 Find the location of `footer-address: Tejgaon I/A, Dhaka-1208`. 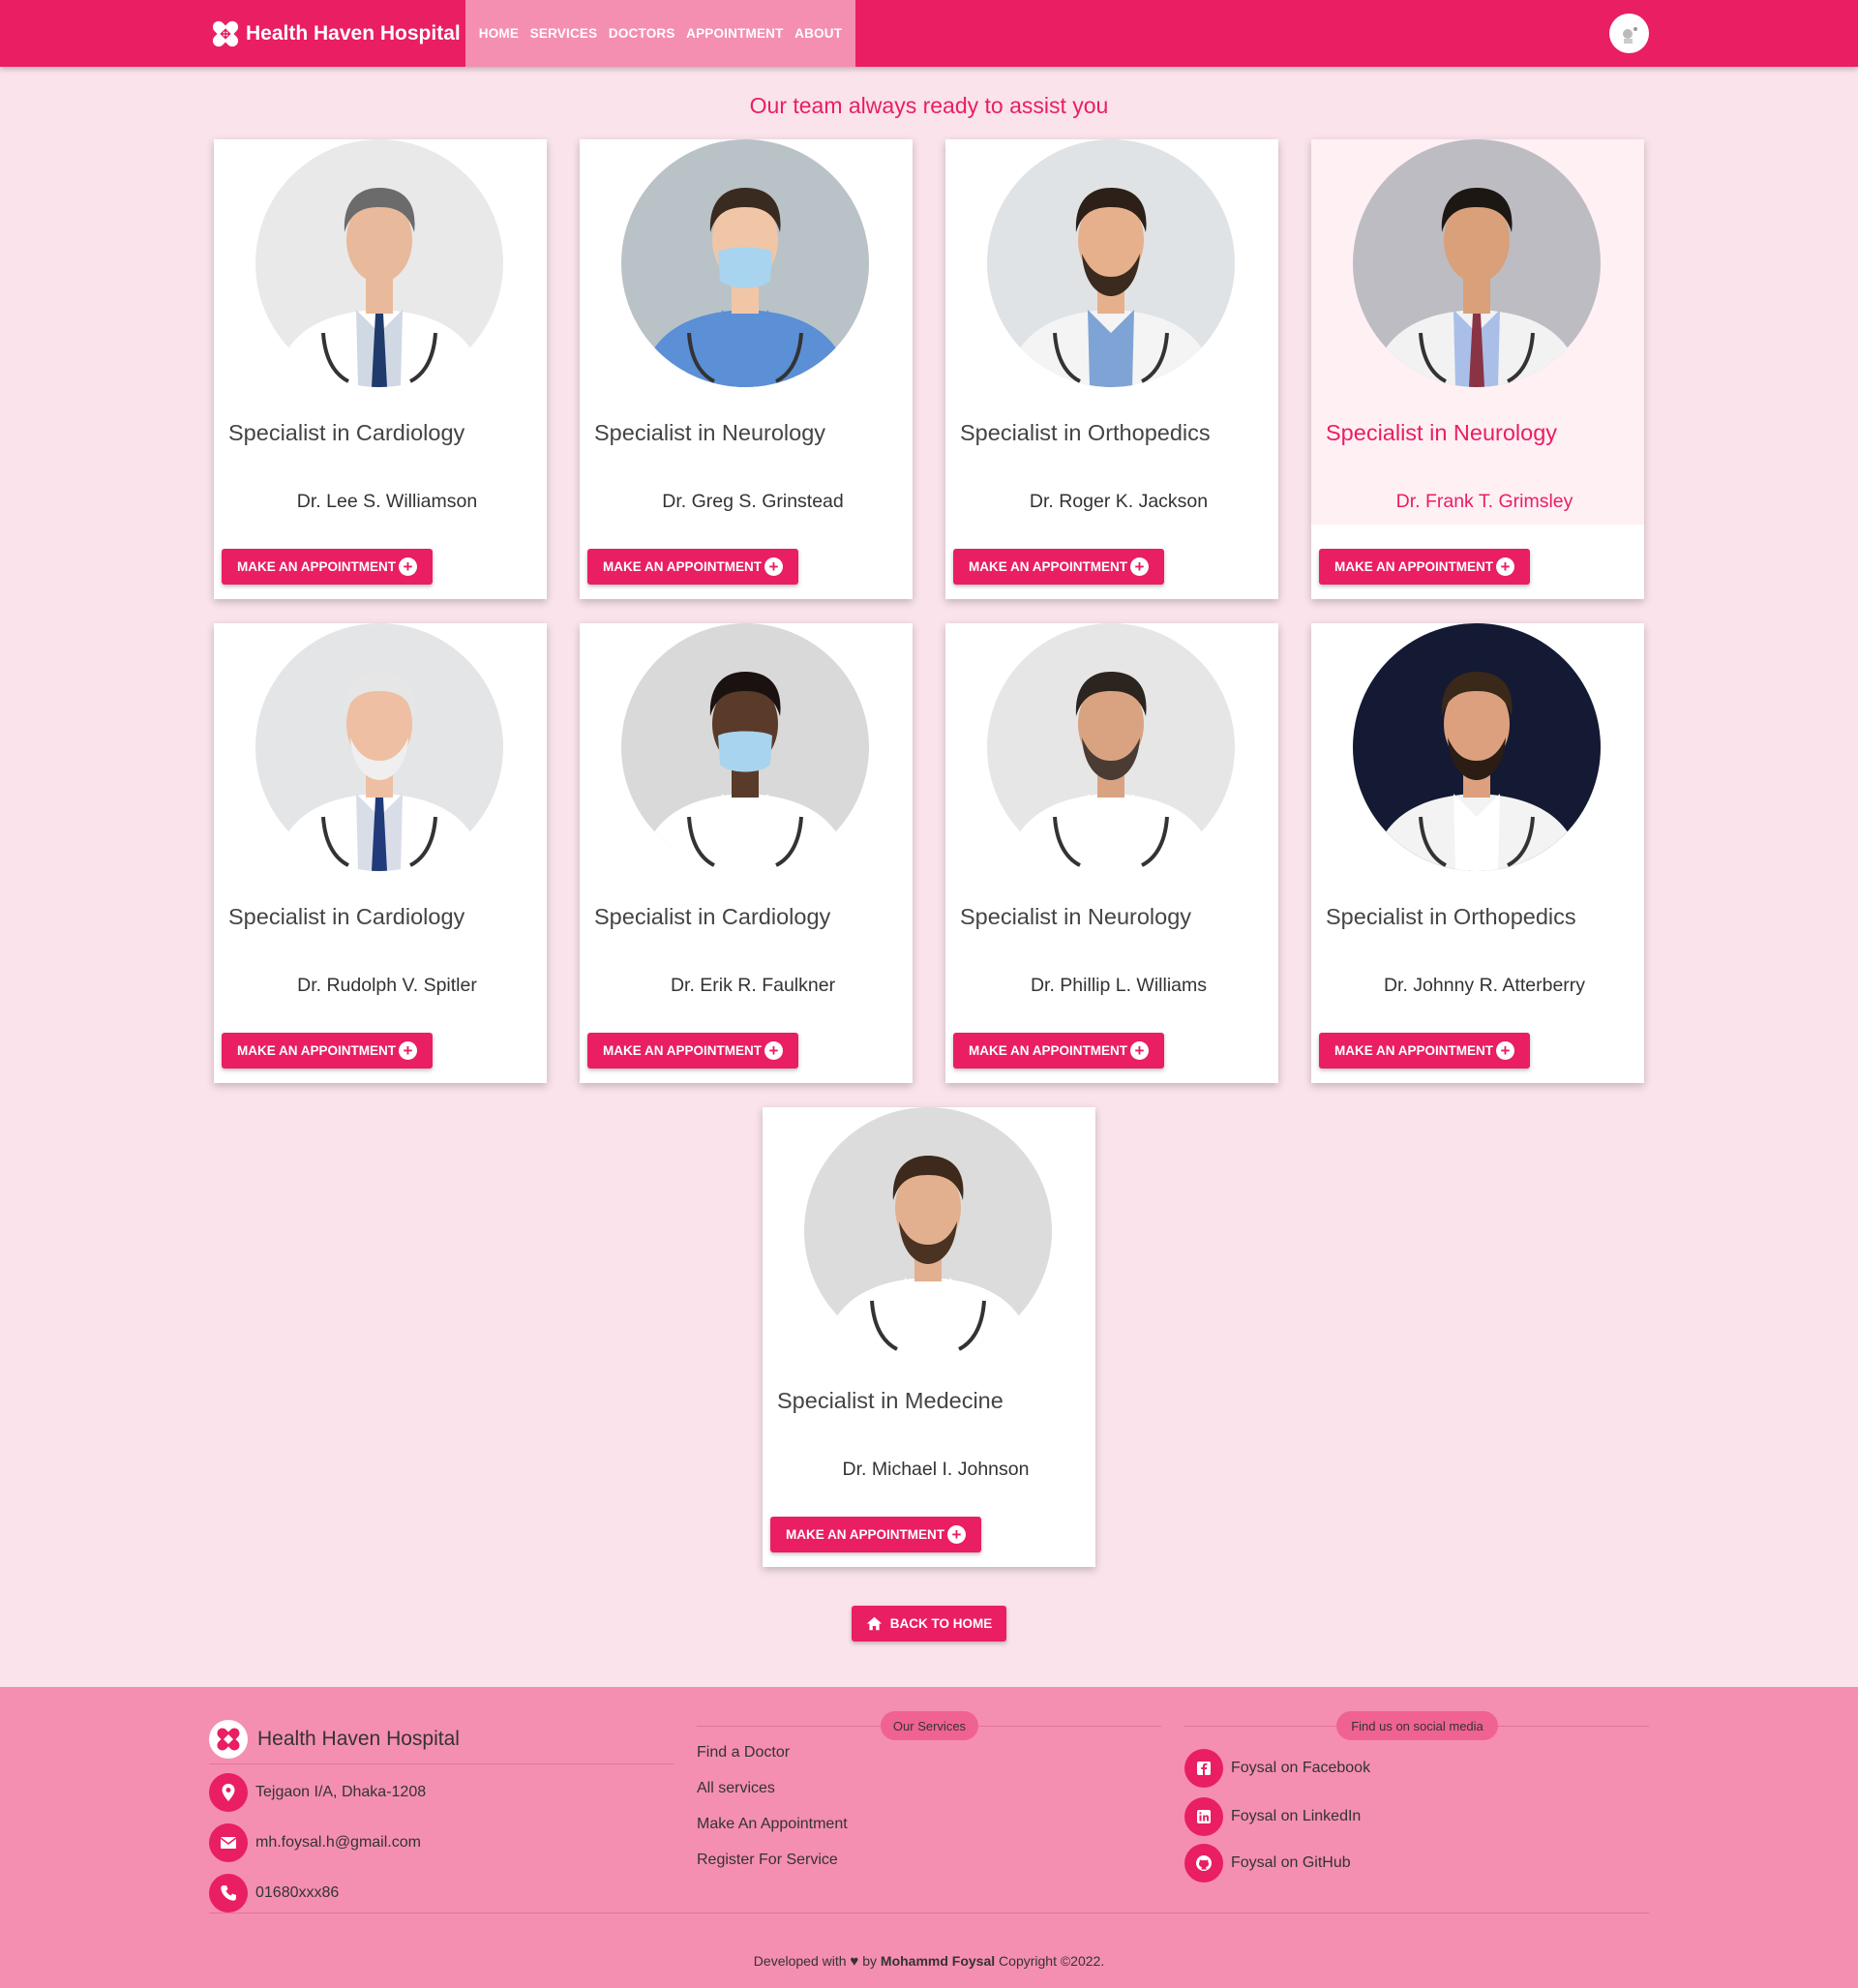

footer-address: Tejgaon I/A, Dhaka-1208 is located at coordinates (317, 1792).